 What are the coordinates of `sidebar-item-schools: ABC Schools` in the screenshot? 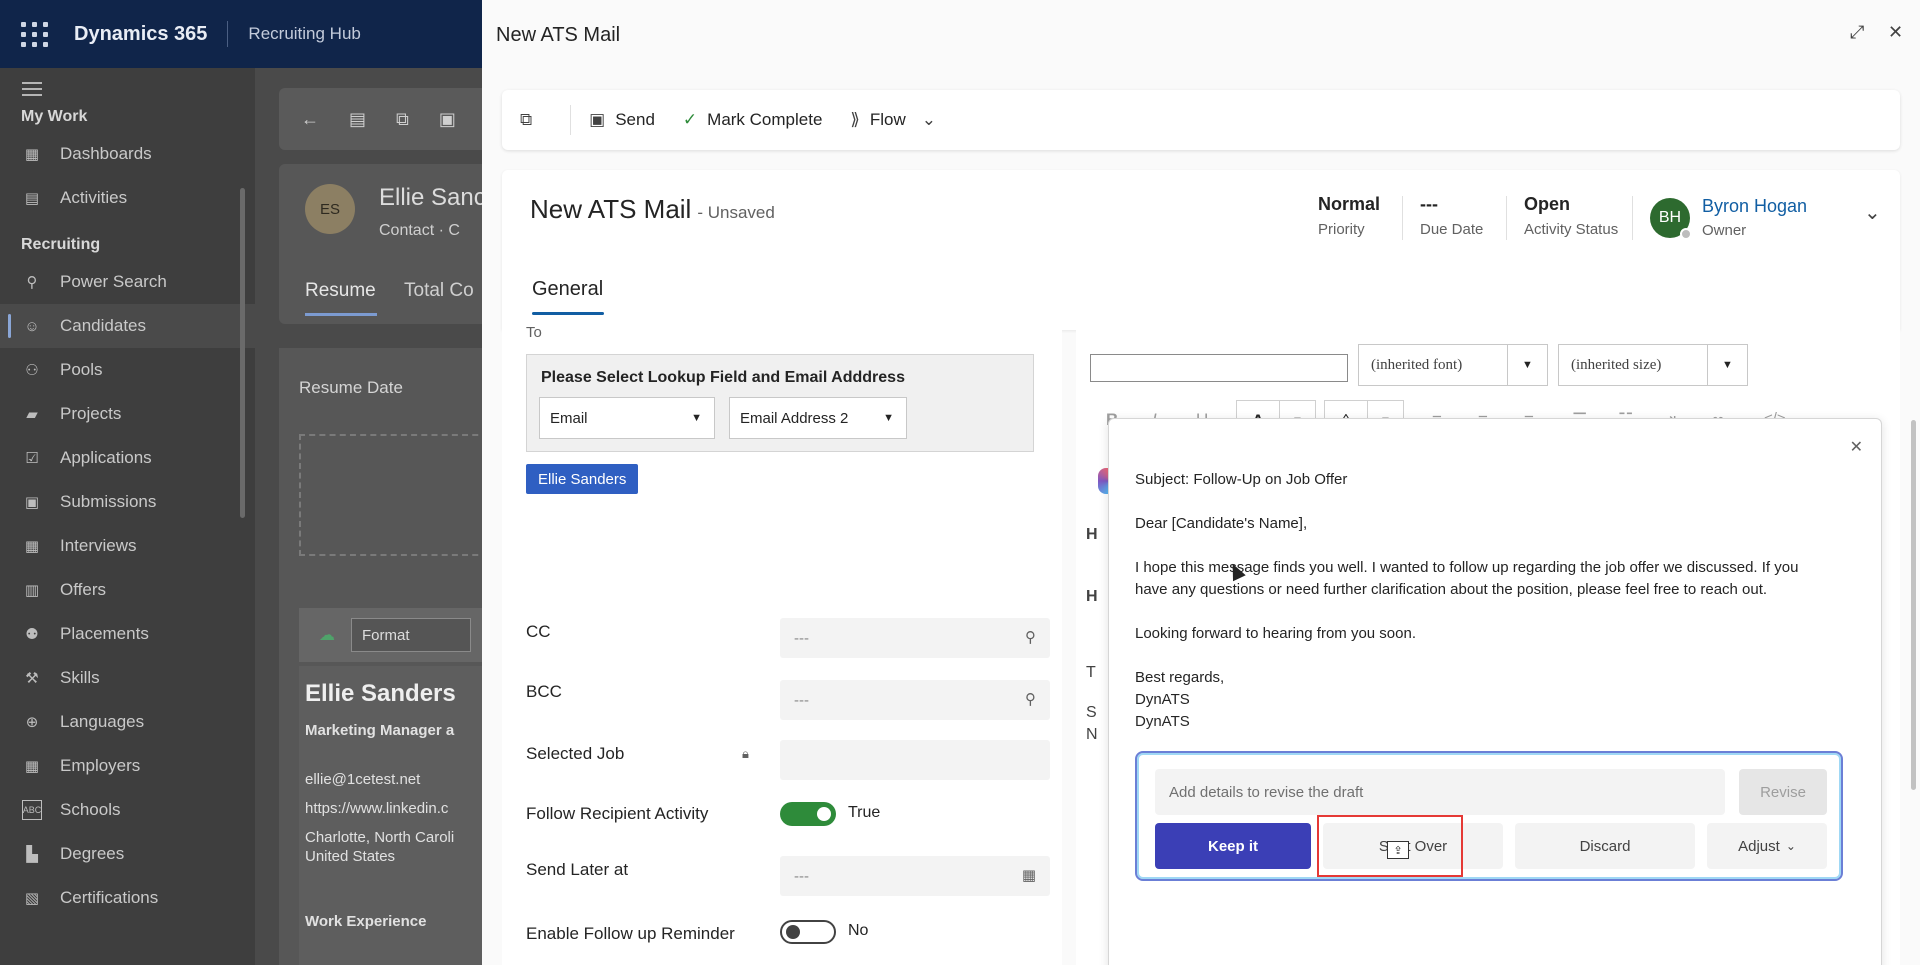 It's located at (127, 810).